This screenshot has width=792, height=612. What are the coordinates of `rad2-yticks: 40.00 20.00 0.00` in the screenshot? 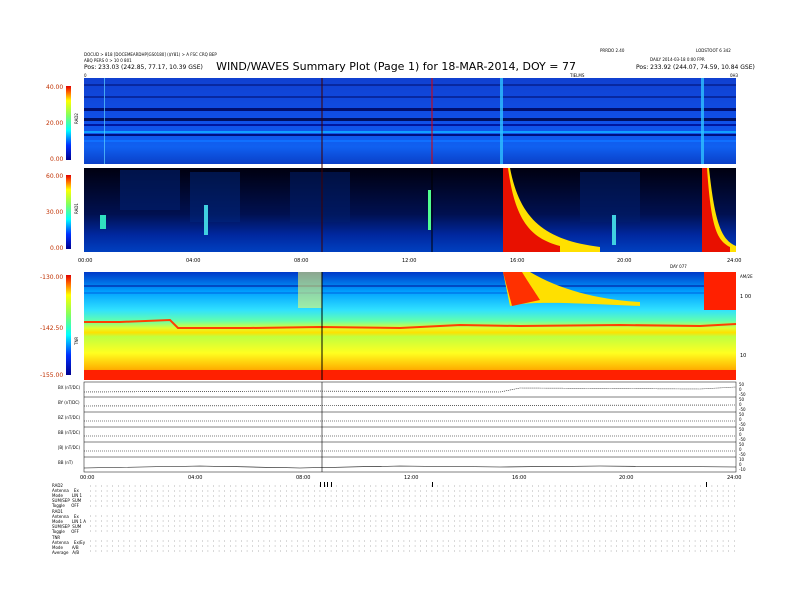 It's located at (55, 123).